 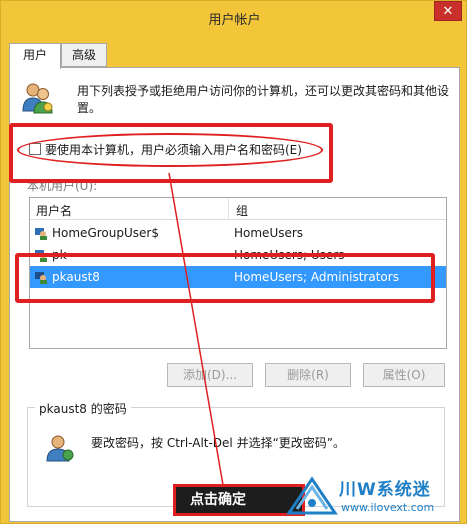 What do you see at coordinates (105, 233) in the screenshot?
I see `user-name: HomeGroupUser$` at bounding box center [105, 233].